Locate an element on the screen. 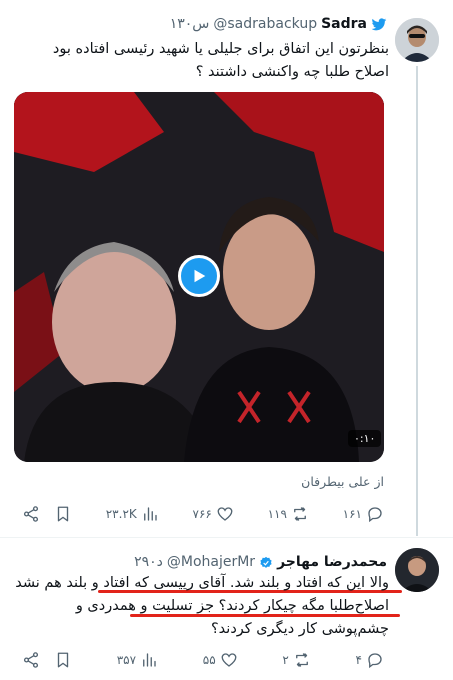 The height and width of the screenshot is (680, 453). retweet-count: ۲ is located at coordinates (285, 660).